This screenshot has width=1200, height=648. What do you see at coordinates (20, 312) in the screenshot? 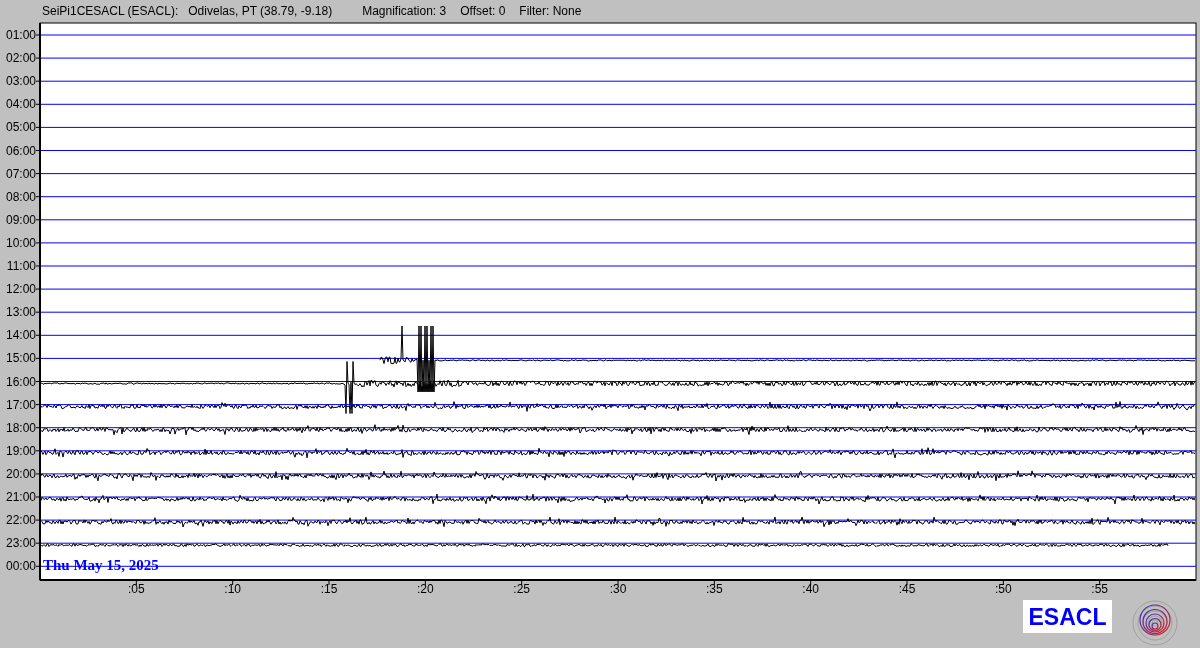
I see `hour-label: 13:00` at bounding box center [20, 312].